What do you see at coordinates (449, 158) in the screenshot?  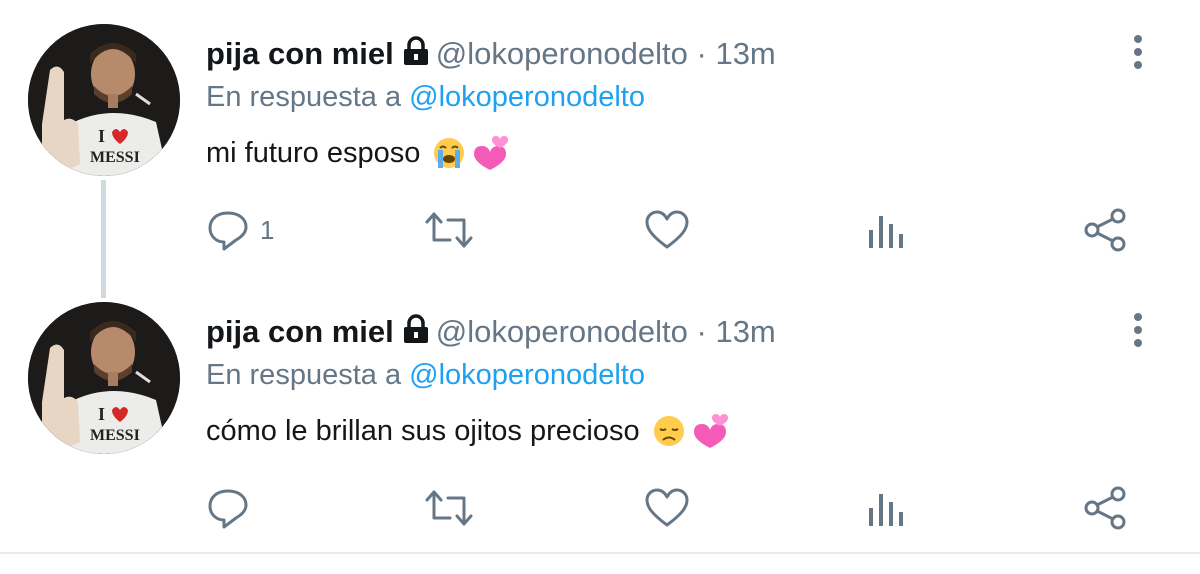 I see `loudly-crying-face-emoji-icon` at bounding box center [449, 158].